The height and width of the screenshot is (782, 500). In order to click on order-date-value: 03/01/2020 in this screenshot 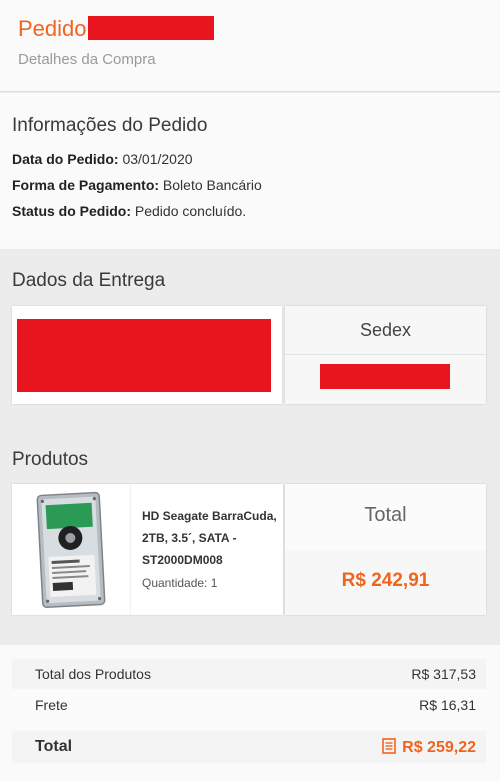, I will do `click(157, 159)`.